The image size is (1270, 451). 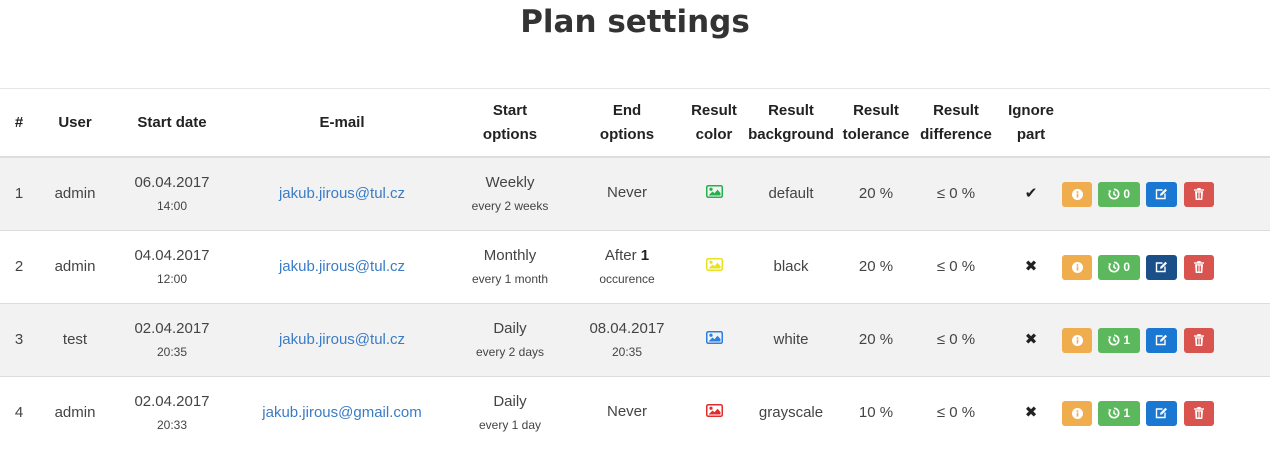 I want to click on header-result-tolerance: Result tolerance, so click(x=876, y=123).